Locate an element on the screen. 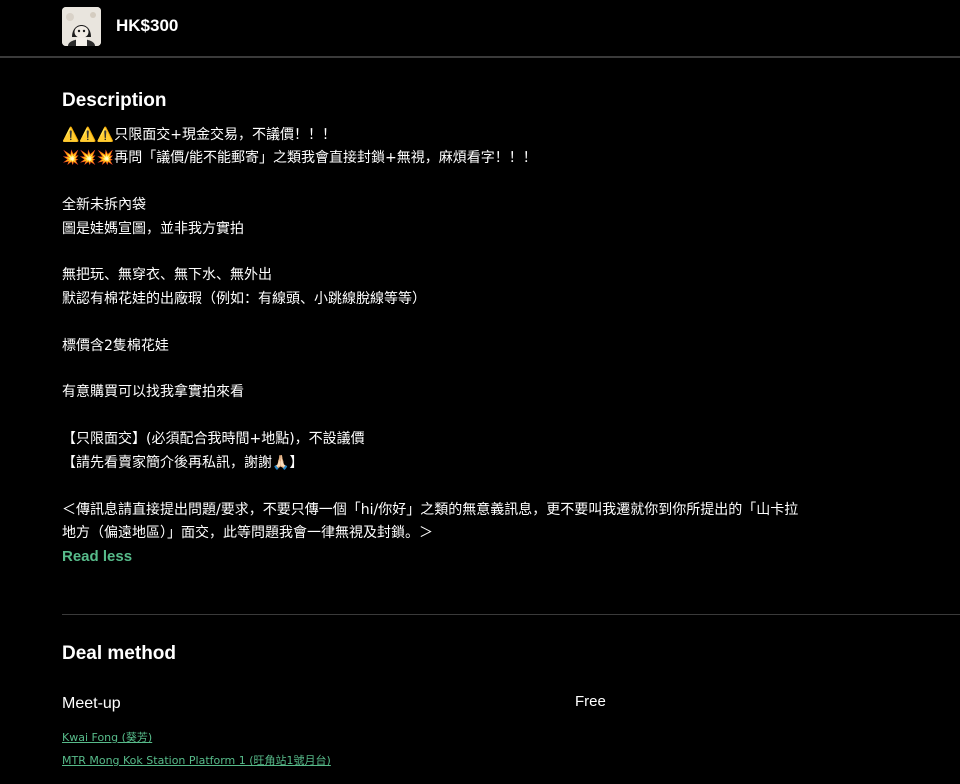  read-less-button: Read less is located at coordinates (97, 557).